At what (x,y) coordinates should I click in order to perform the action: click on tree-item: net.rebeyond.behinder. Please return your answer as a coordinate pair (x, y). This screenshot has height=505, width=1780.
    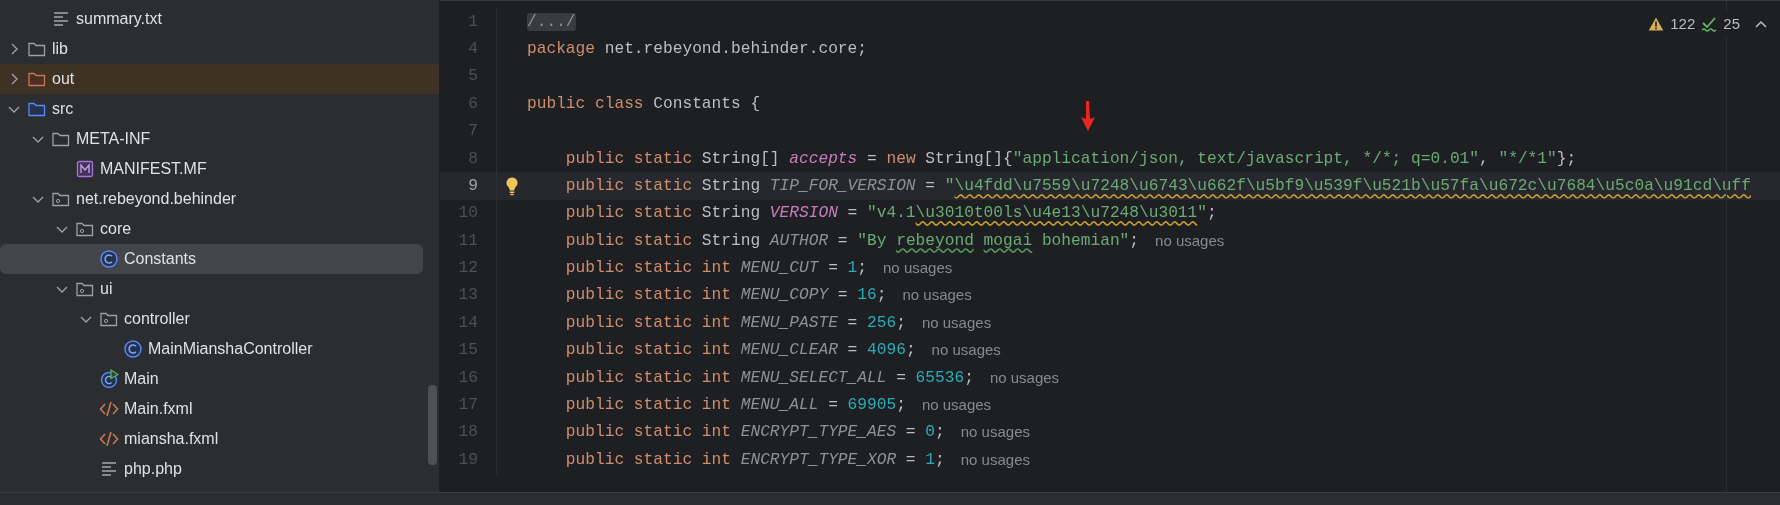
    Looking at the image, I should click on (211, 199).